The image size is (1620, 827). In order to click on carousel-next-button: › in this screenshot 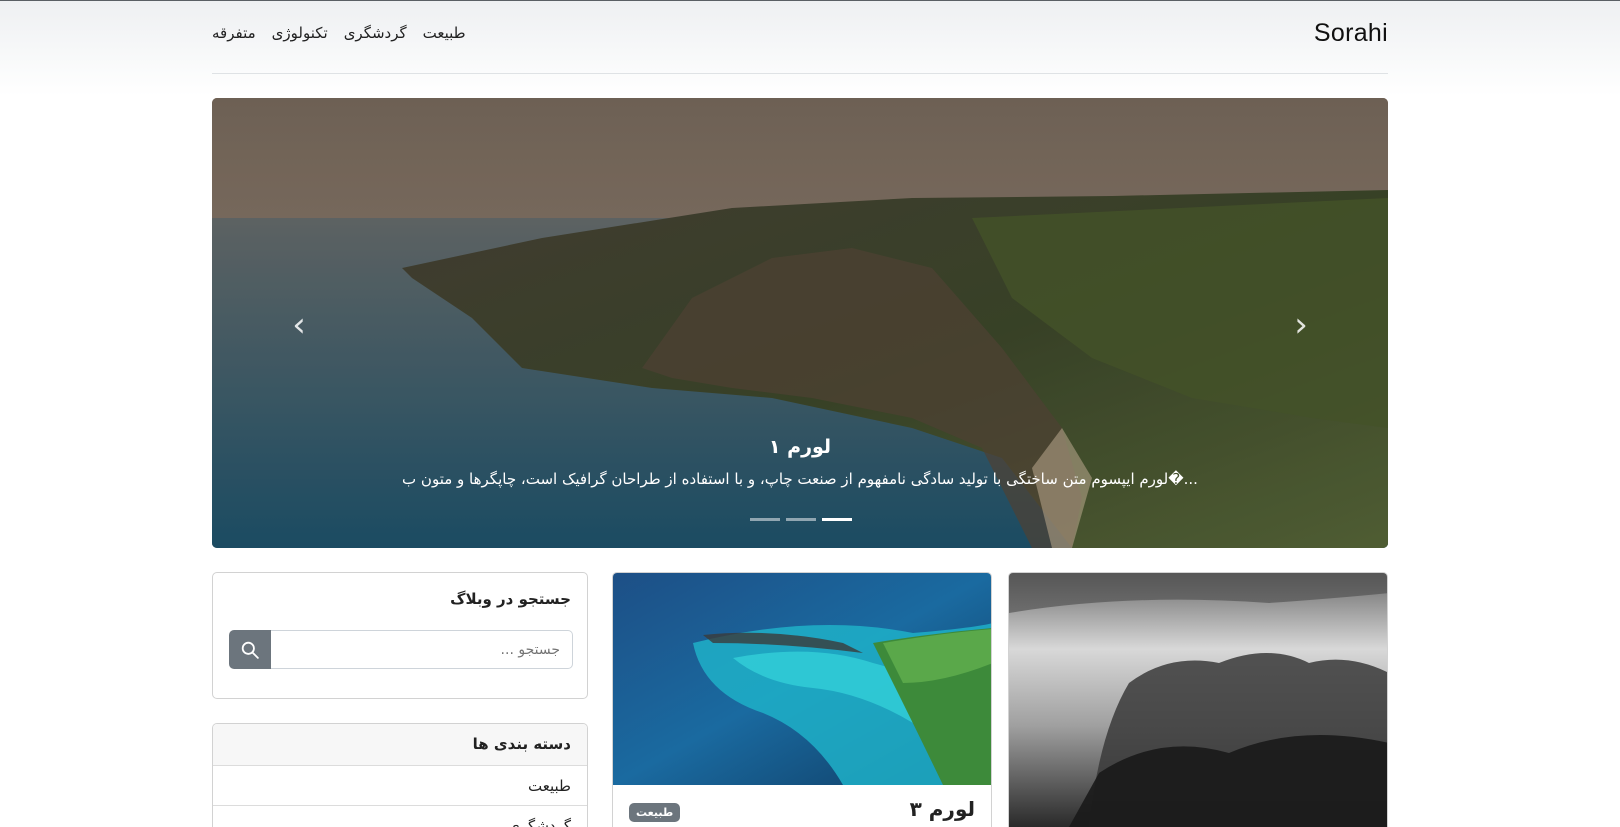, I will do `click(1301, 325)`.